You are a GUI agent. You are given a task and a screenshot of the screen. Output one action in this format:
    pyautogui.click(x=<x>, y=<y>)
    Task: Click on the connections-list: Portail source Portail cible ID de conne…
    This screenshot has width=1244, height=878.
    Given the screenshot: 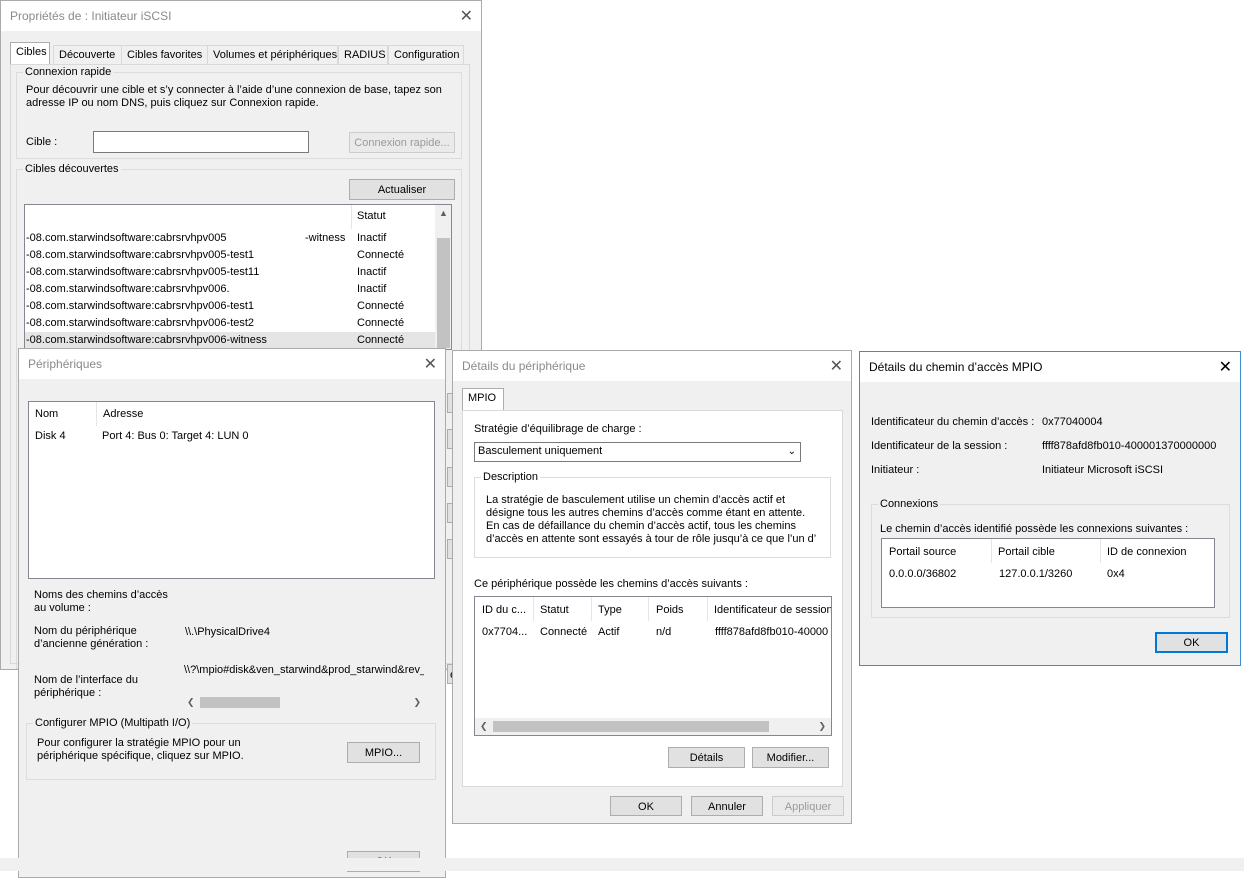 What is the action you would take?
    pyautogui.click(x=1048, y=573)
    